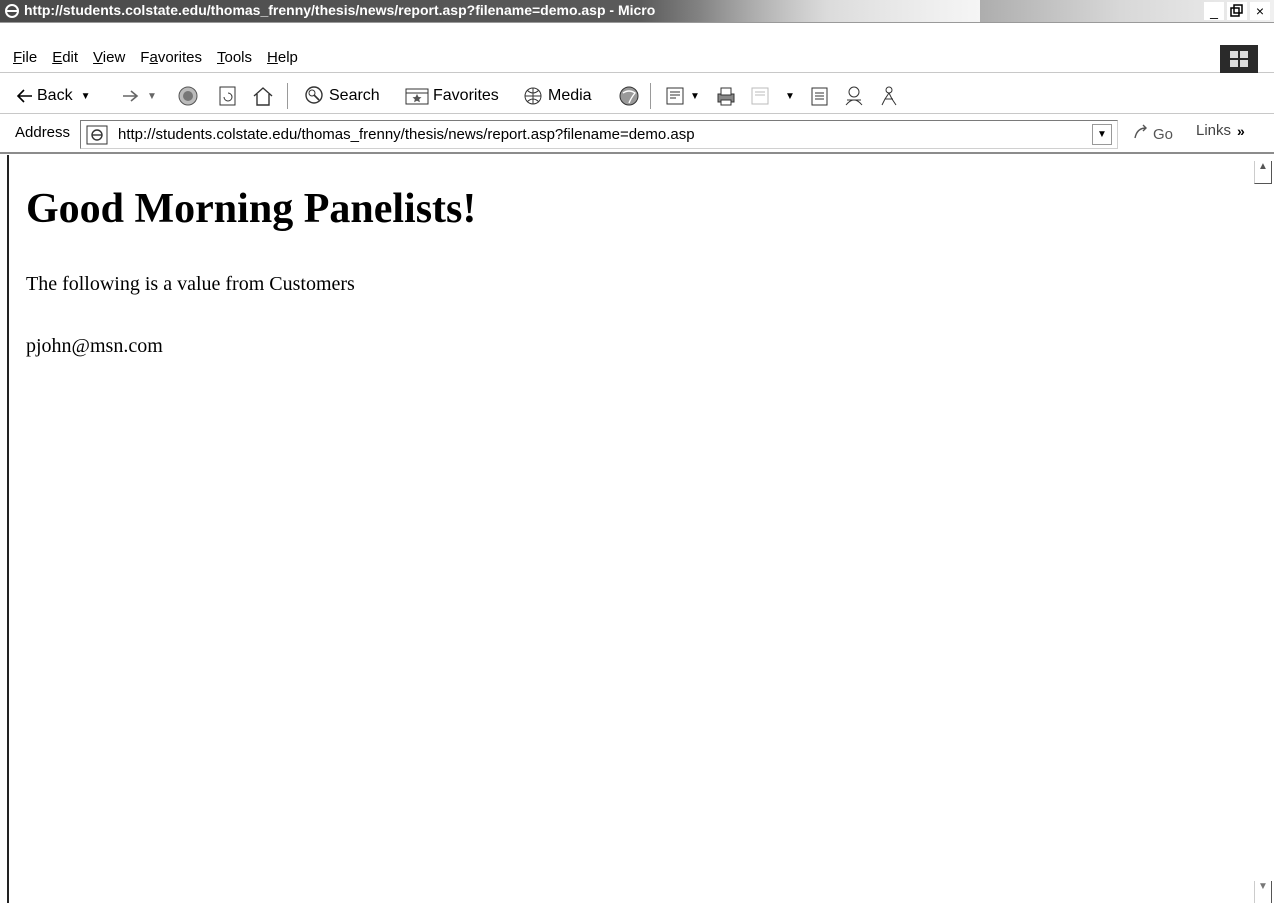  I want to click on menu-bar: File Edit View Favorites Tools Help, so click(637, 58).